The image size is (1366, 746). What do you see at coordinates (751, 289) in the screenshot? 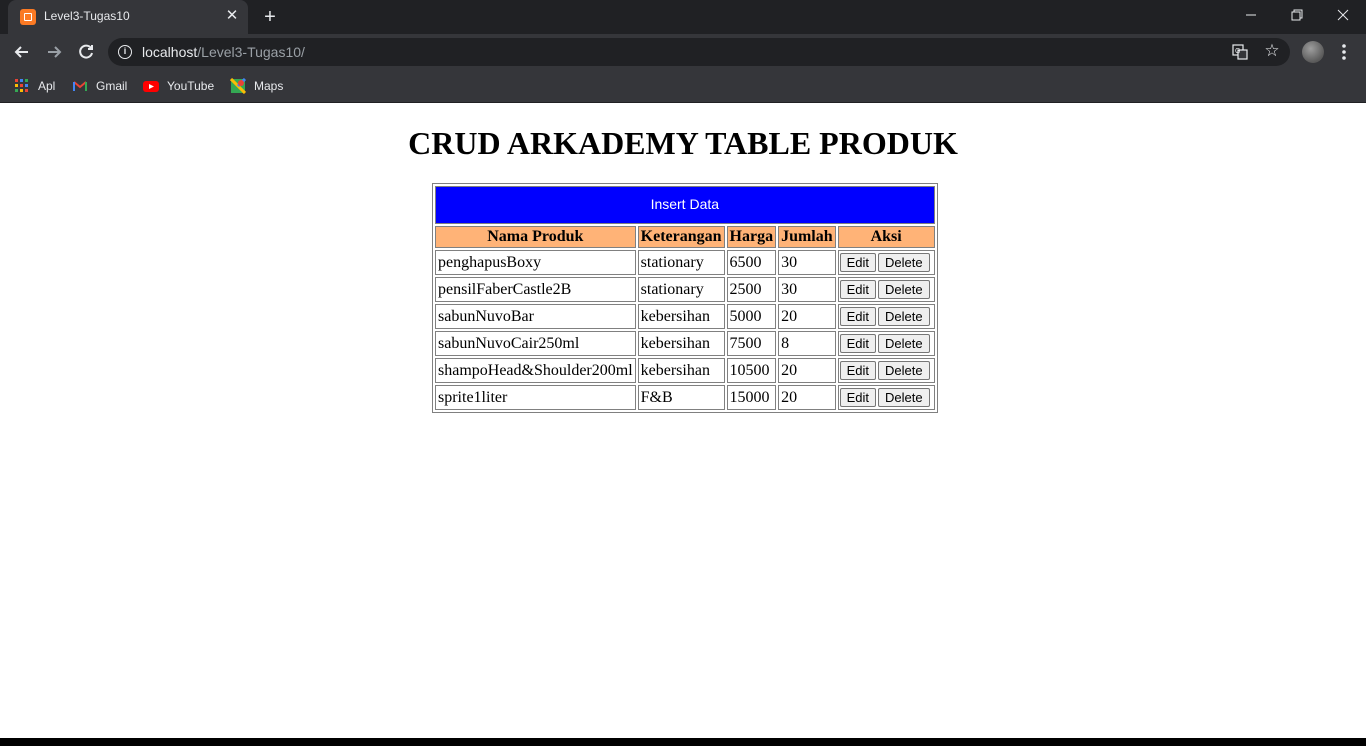
I see `cell-harga: 2500` at bounding box center [751, 289].